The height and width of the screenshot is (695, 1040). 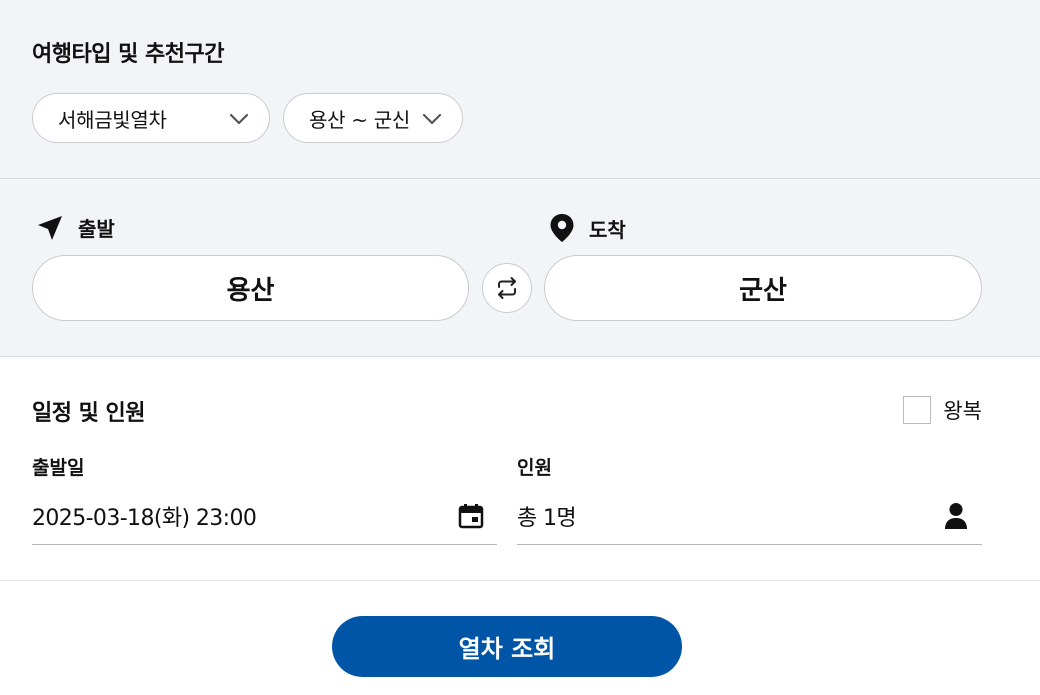 What do you see at coordinates (749, 516) in the screenshot?
I see `passenger-field: 총 1명` at bounding box center [749, 516].